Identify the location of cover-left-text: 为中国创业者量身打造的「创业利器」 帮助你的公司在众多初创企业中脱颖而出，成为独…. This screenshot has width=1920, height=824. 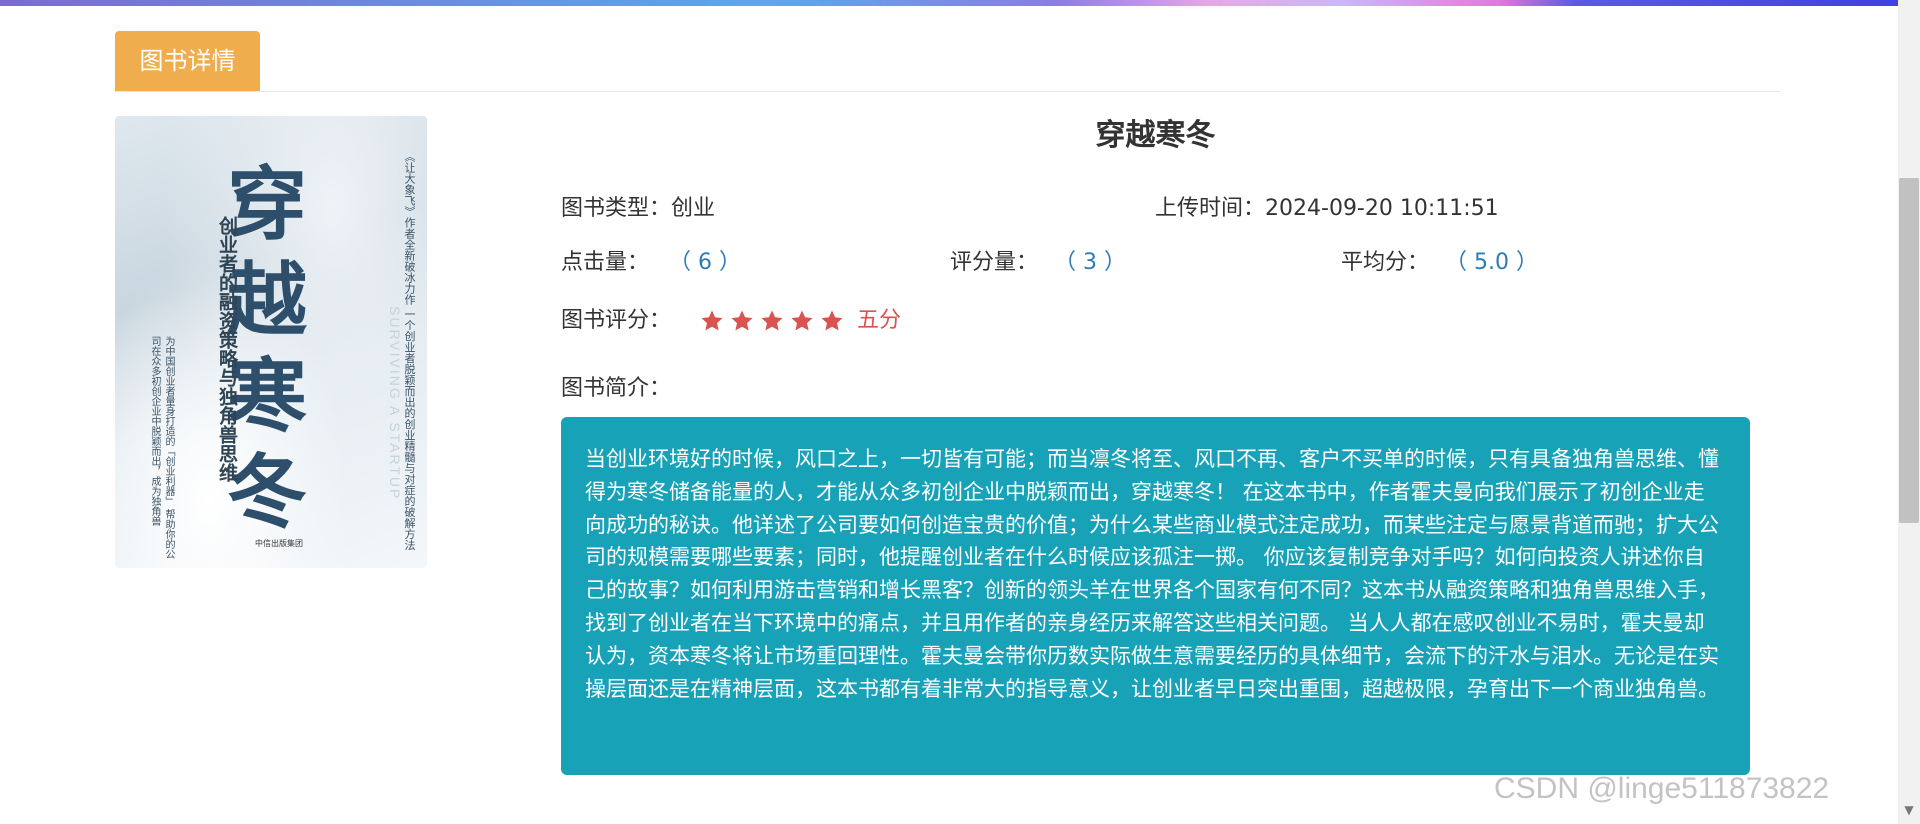
(161, 448).